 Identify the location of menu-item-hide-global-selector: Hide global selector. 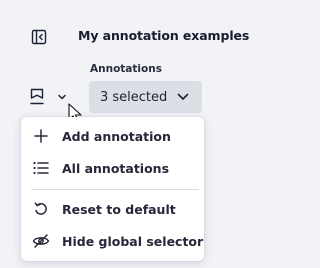
(112, 241).